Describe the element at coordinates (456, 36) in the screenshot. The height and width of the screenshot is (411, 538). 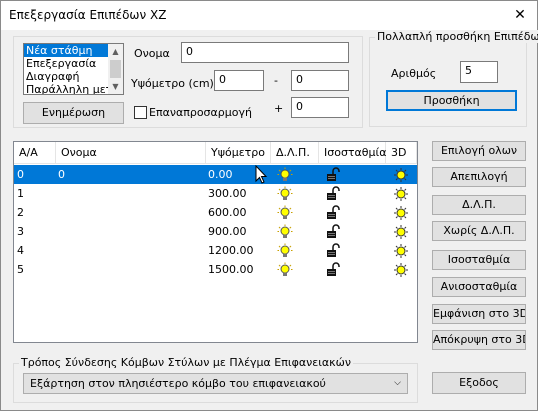
I see `multi-add-title: Πολλαπλή προσθήκη Επιπέδων` at that location.